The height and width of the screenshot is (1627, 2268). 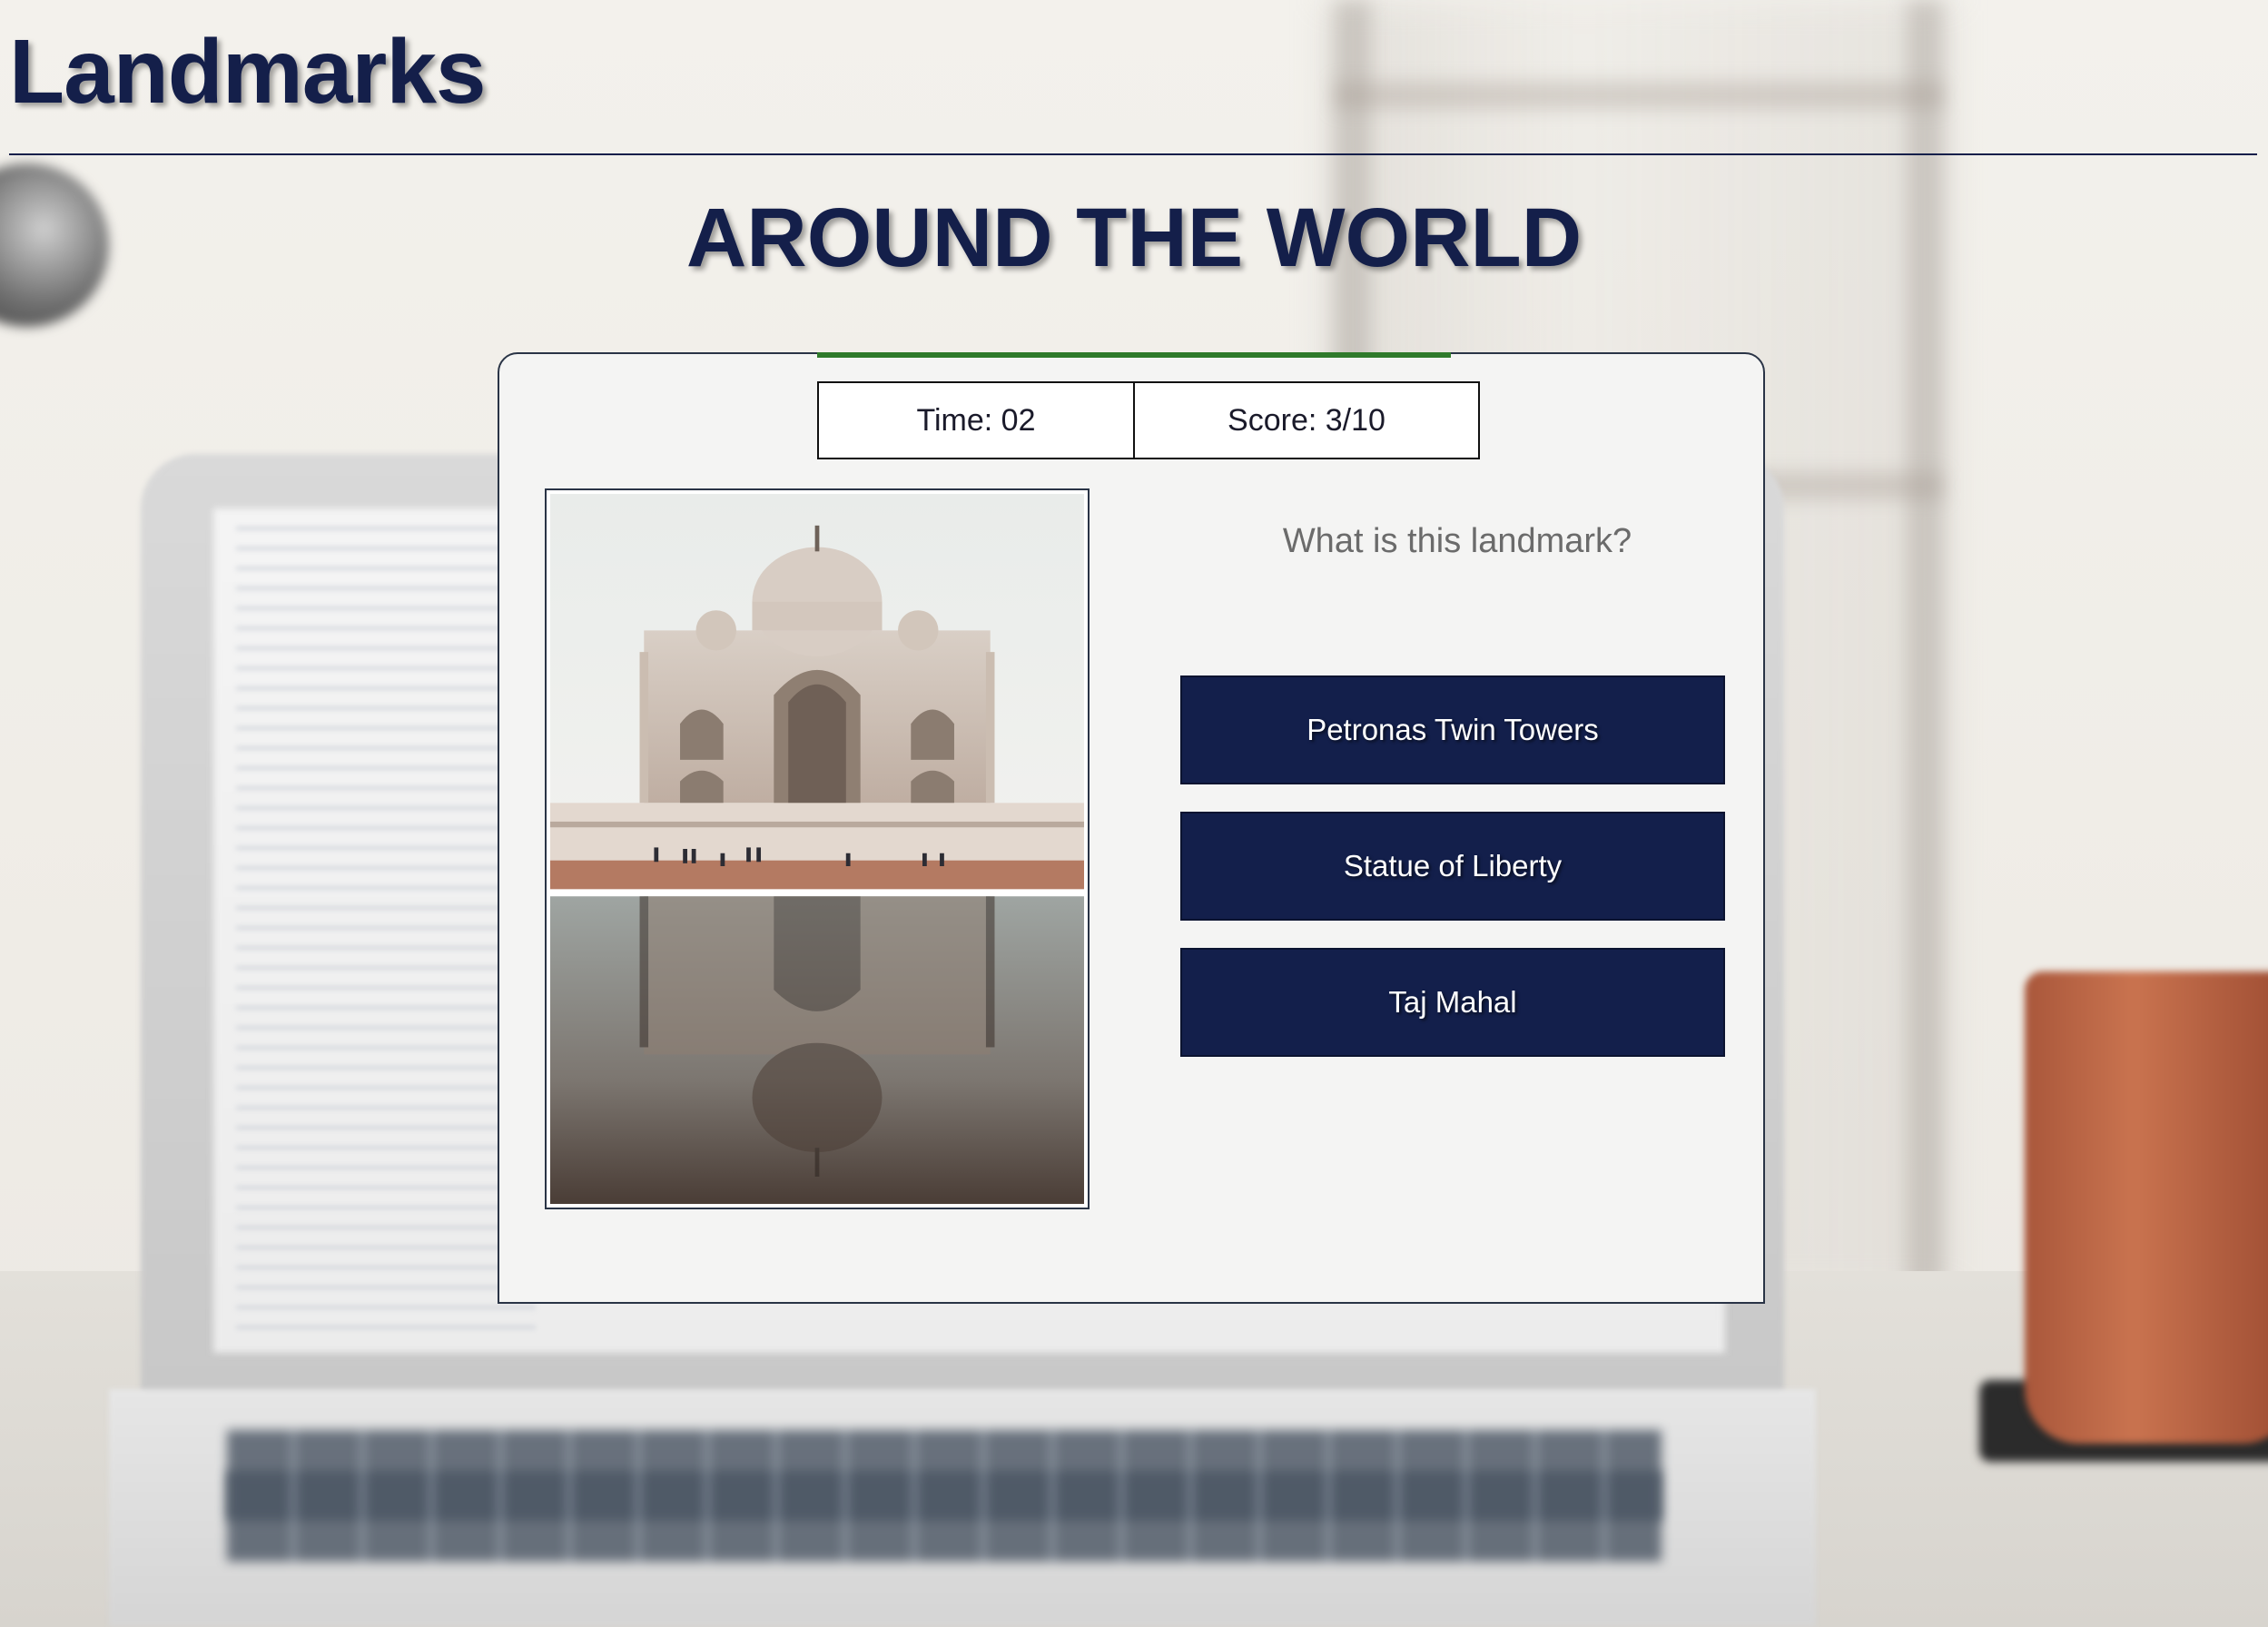 What do you see at coordinates (1452, 866) in the screenshot?
I see `answer-button: Statue of Liberty` at bounding box center [1452, 866].